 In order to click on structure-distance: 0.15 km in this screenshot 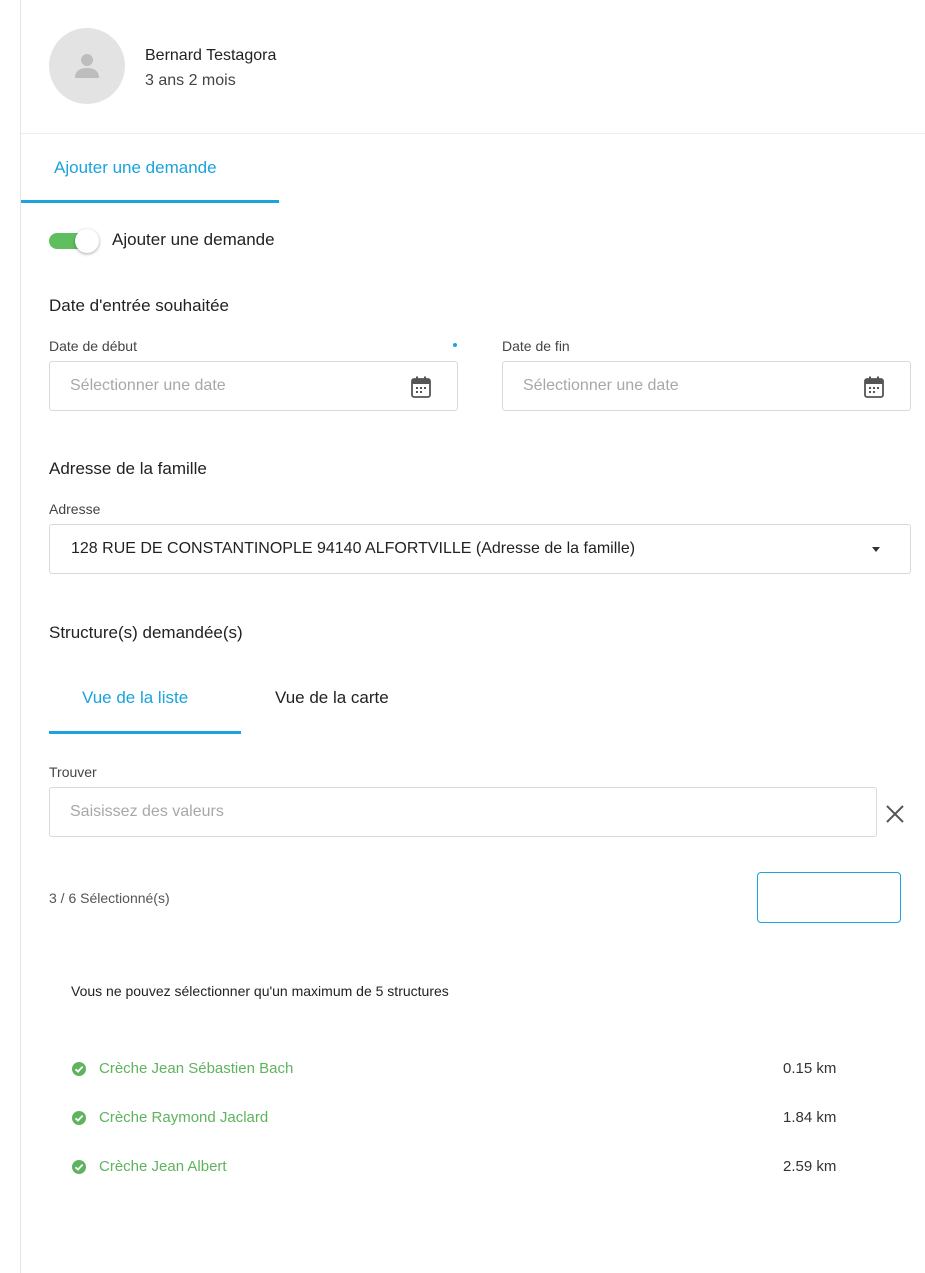, I will do `click(810, 1068)`.